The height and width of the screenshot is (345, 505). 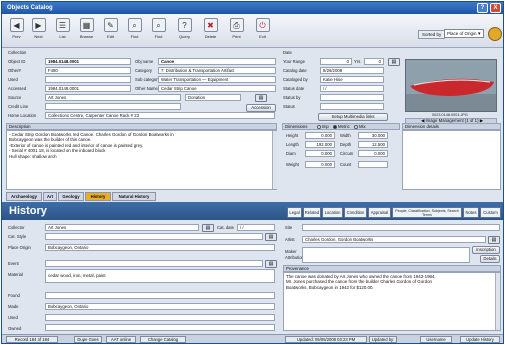 What do you see at coordinates (373, 153) in the screenshot?
I see `circum-field: 0.000` at bounding box center [373, 153].